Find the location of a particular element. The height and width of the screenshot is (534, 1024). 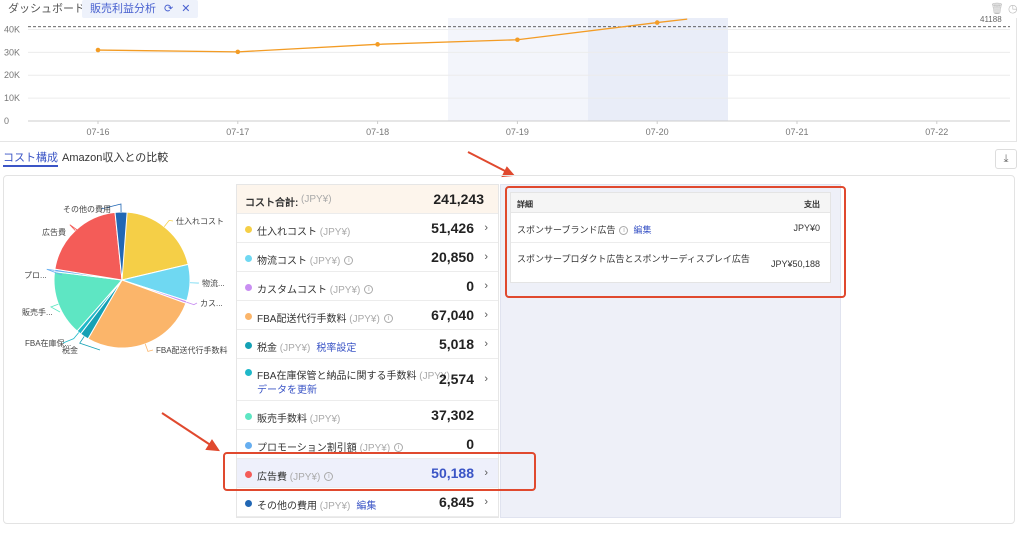

pie-label: 広告費 is located at coordinates (54, 232).